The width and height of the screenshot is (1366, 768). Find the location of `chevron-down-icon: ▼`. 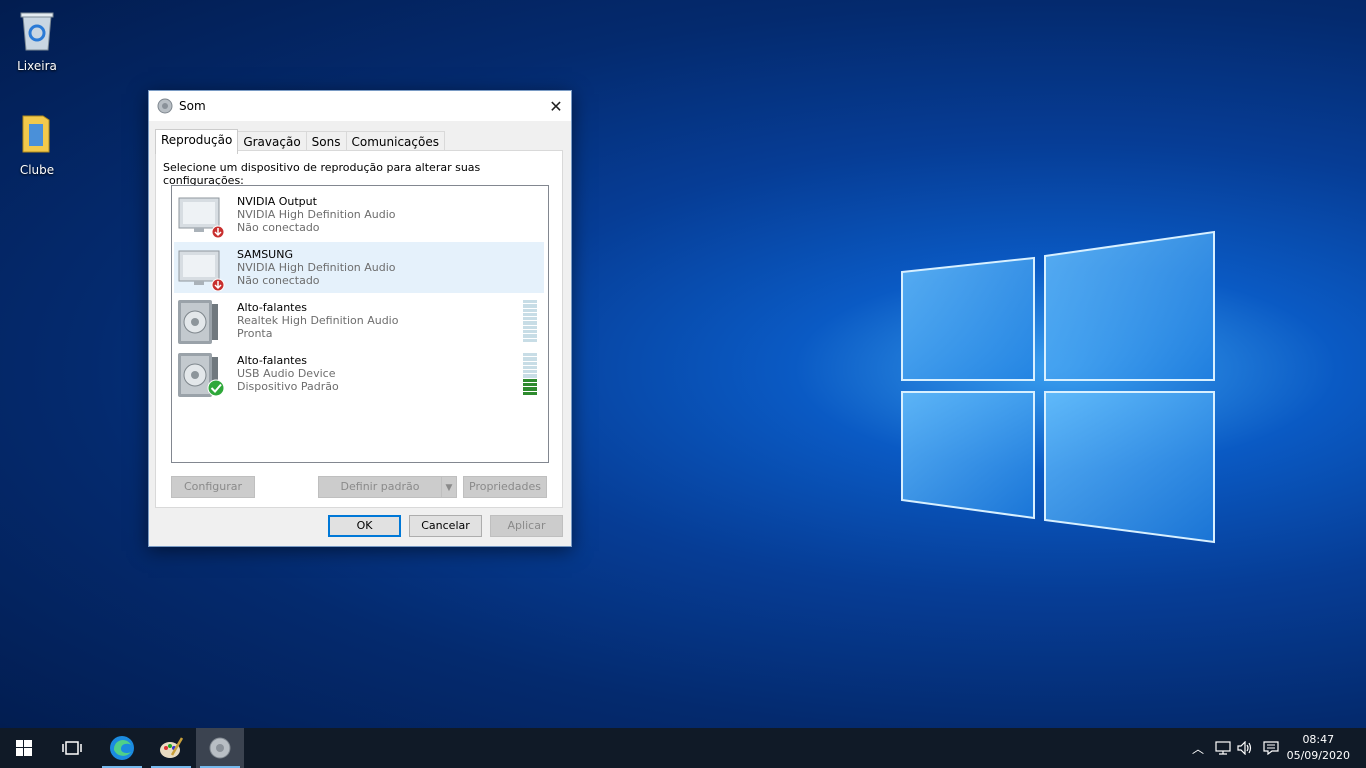

chevron-down-icon: ▼ is located at coordinates (449, 488).